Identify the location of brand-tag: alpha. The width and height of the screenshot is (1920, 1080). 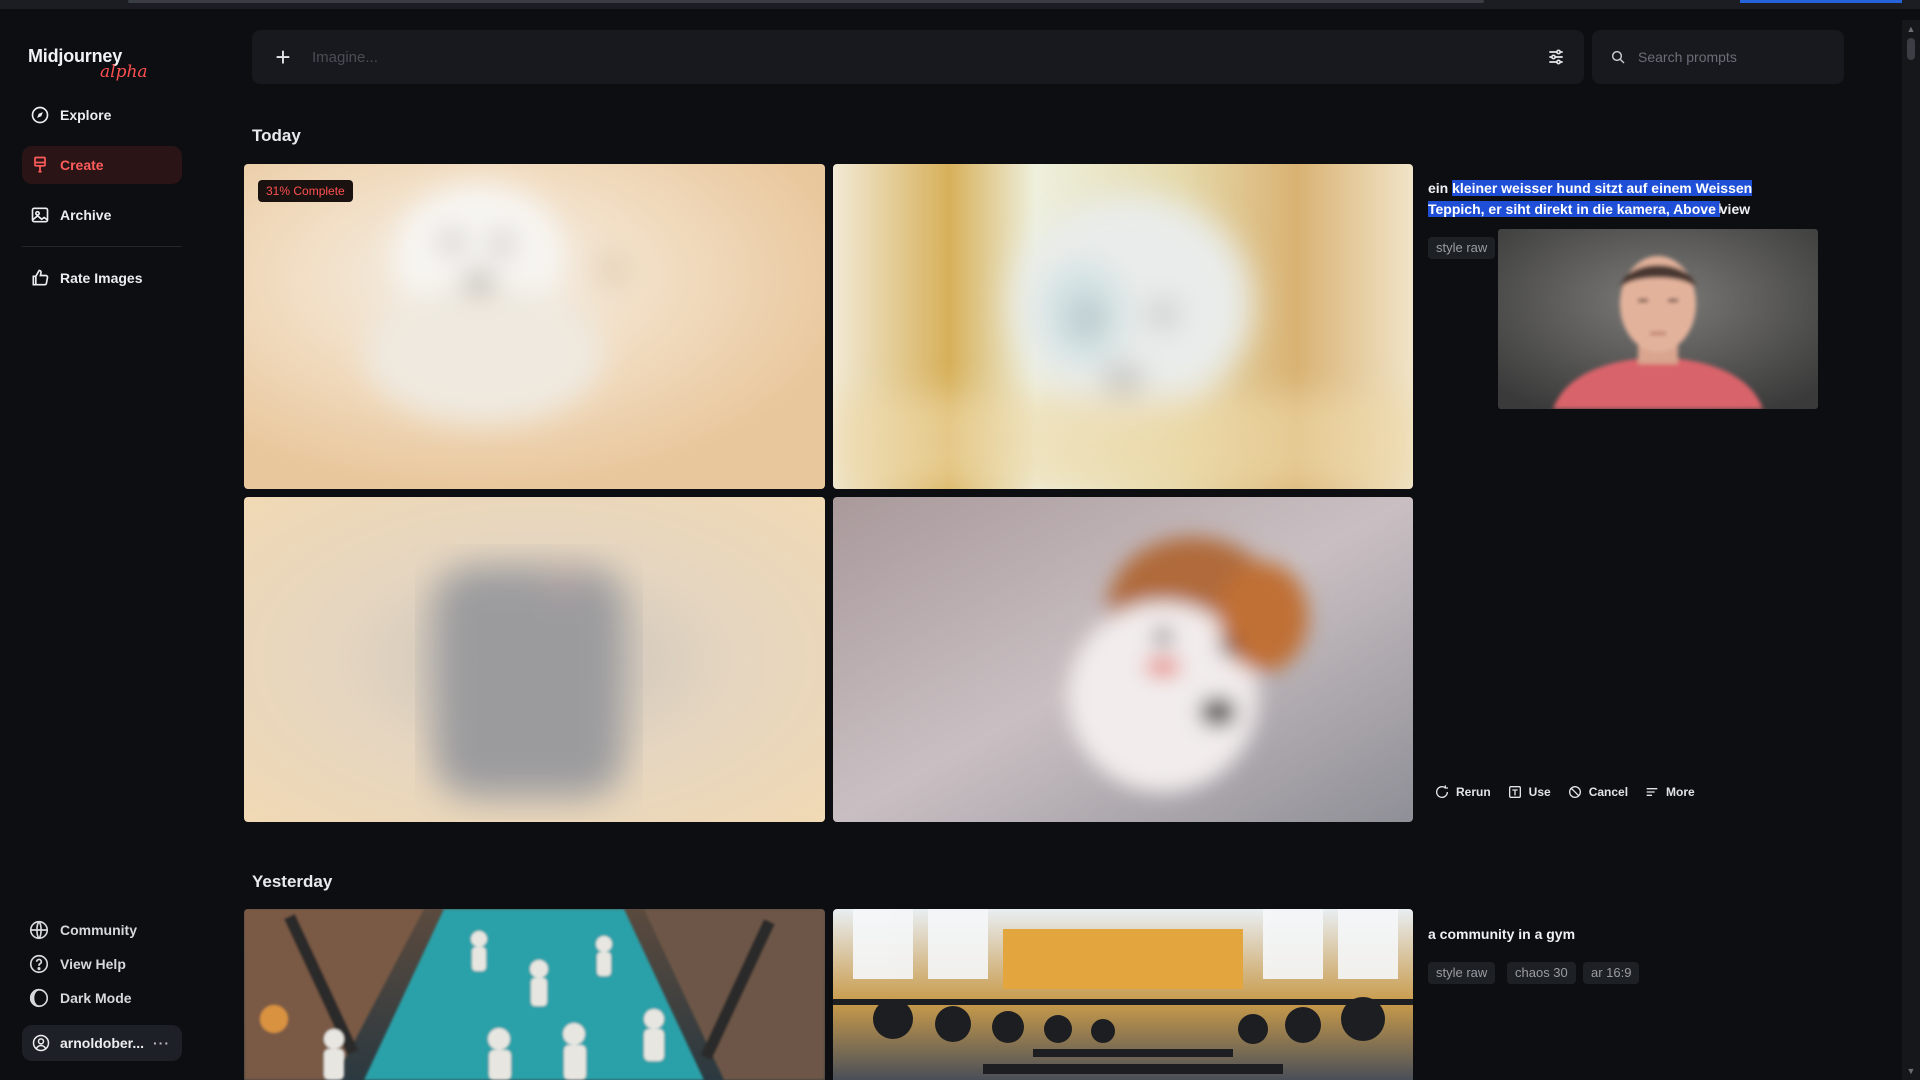
(124, 72).